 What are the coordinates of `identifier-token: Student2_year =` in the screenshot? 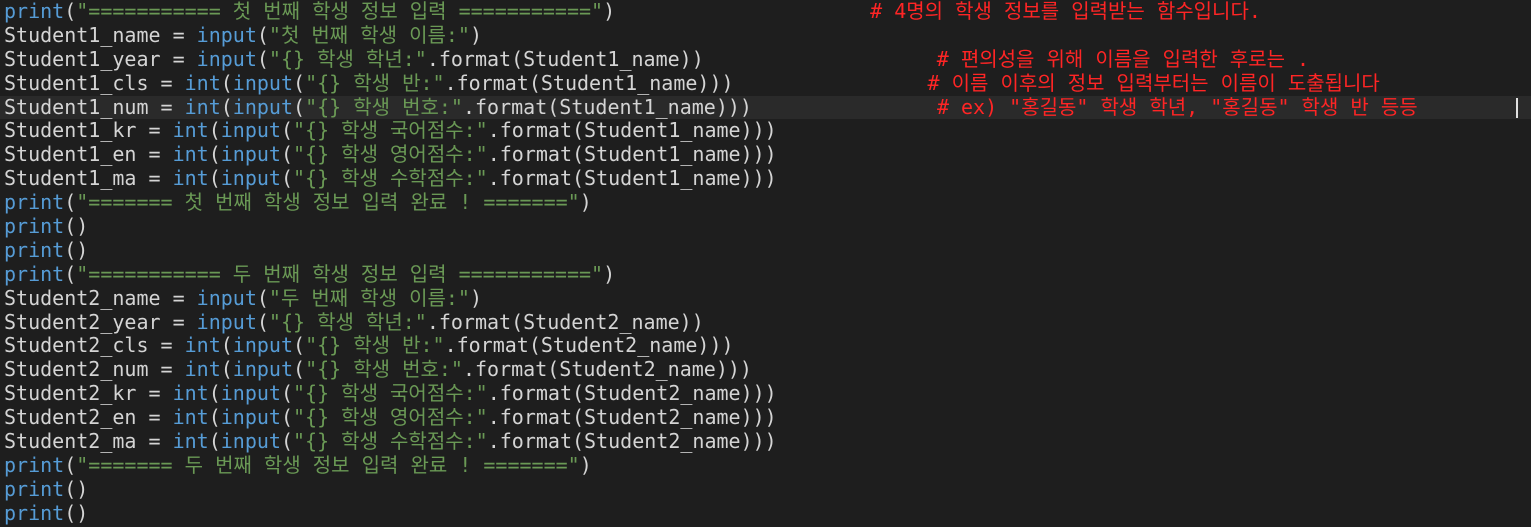 It's located at (100, 321).